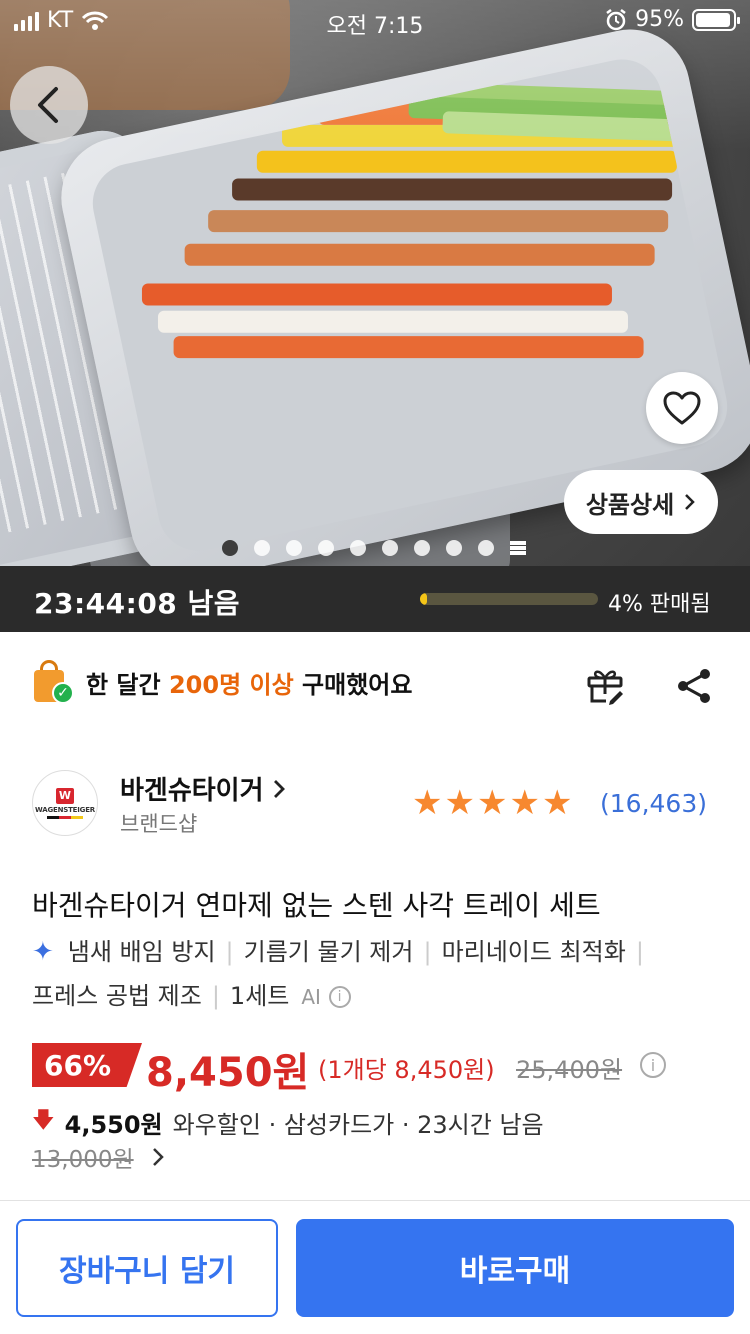 Image resolution: width=750 pixels, height=1334 pixels. What do you see at coordinates (137, 603) in the screenshot?
I see `time-remaining: 23:44:08 남음` at bounding box center [137, 603].